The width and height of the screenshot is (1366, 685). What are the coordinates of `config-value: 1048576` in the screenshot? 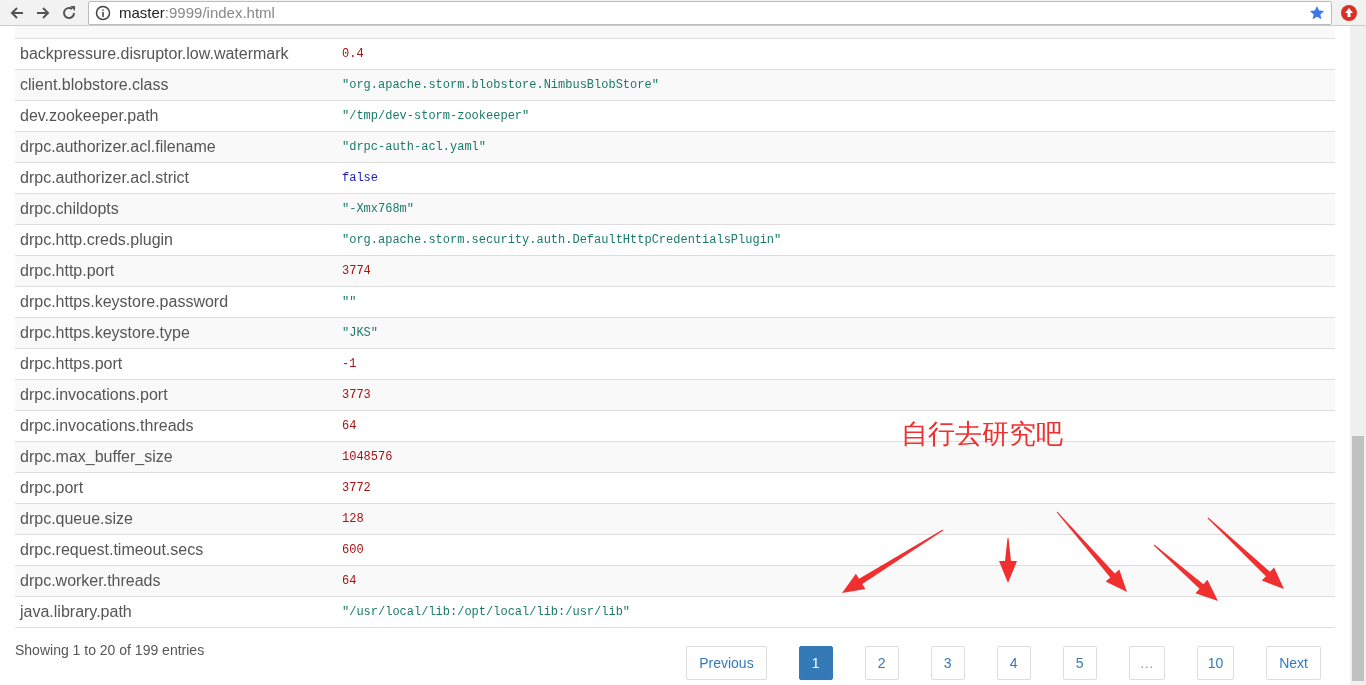 It's located at (367, 457).